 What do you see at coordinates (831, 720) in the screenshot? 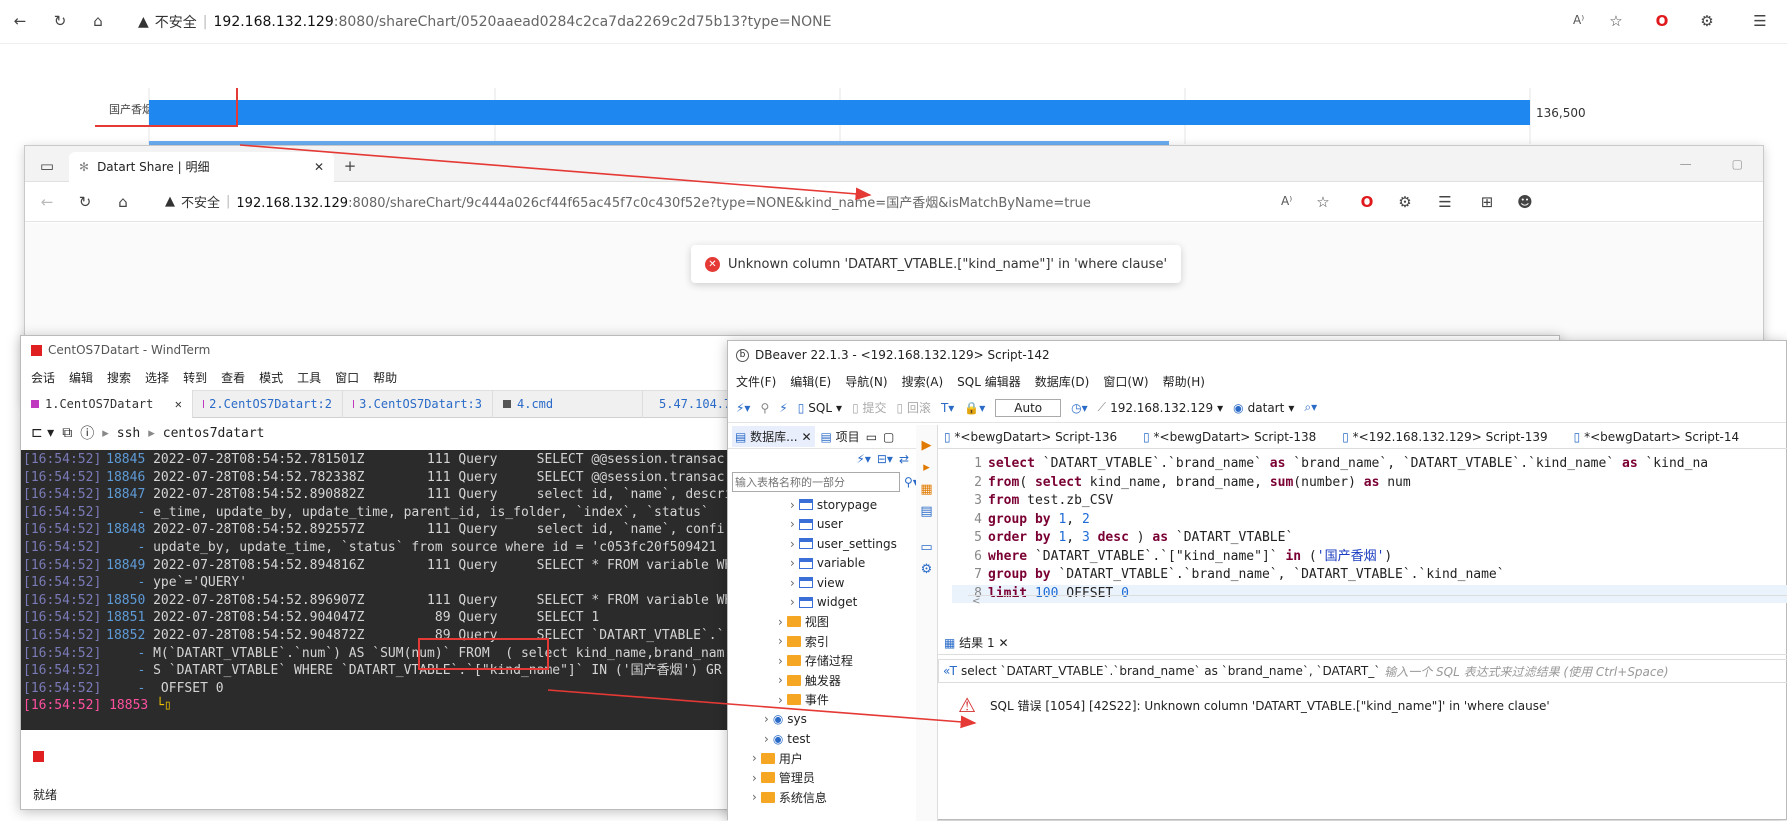
I see `tree-node-db: ›◉sys` at bounding box center [831, 720].